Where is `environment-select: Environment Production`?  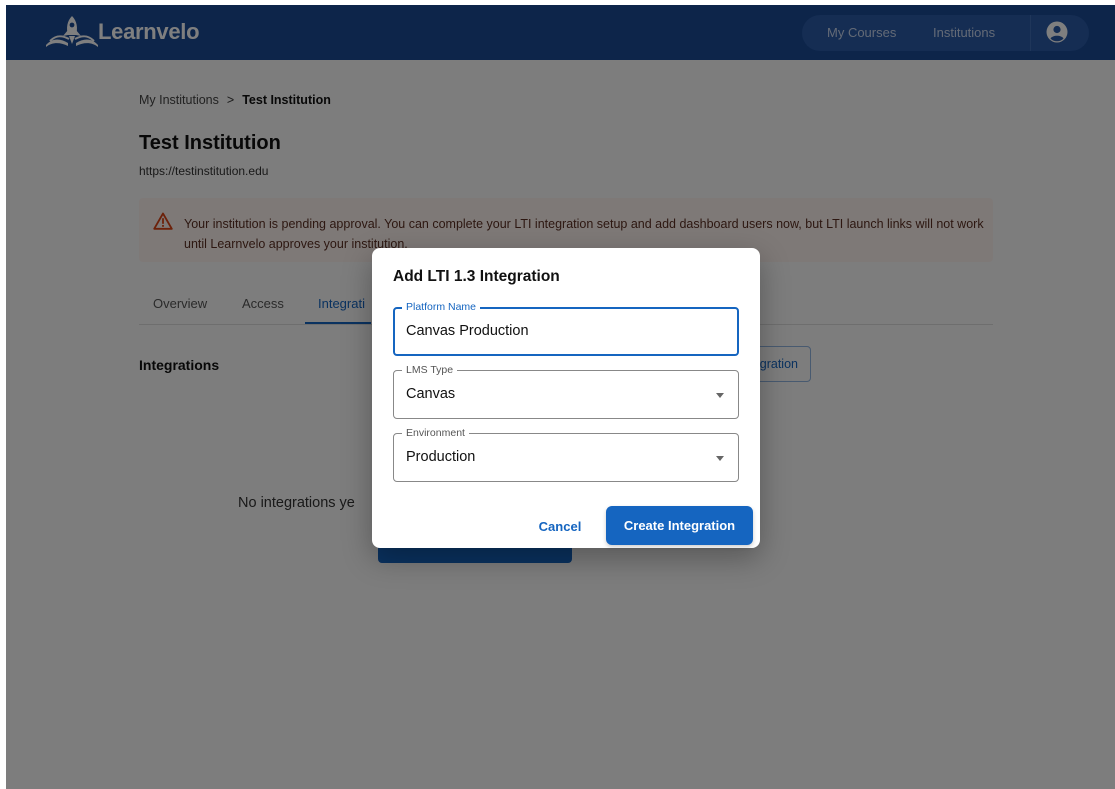
environment-select: Environment Production is located at coordinates (566, 454).